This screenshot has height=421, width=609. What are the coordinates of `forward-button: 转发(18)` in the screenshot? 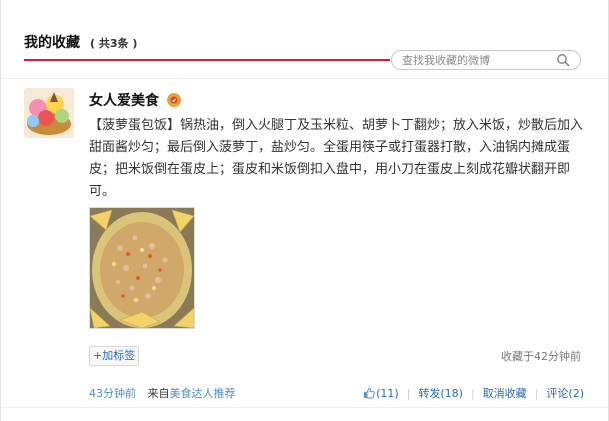 It's located at (440, 393).